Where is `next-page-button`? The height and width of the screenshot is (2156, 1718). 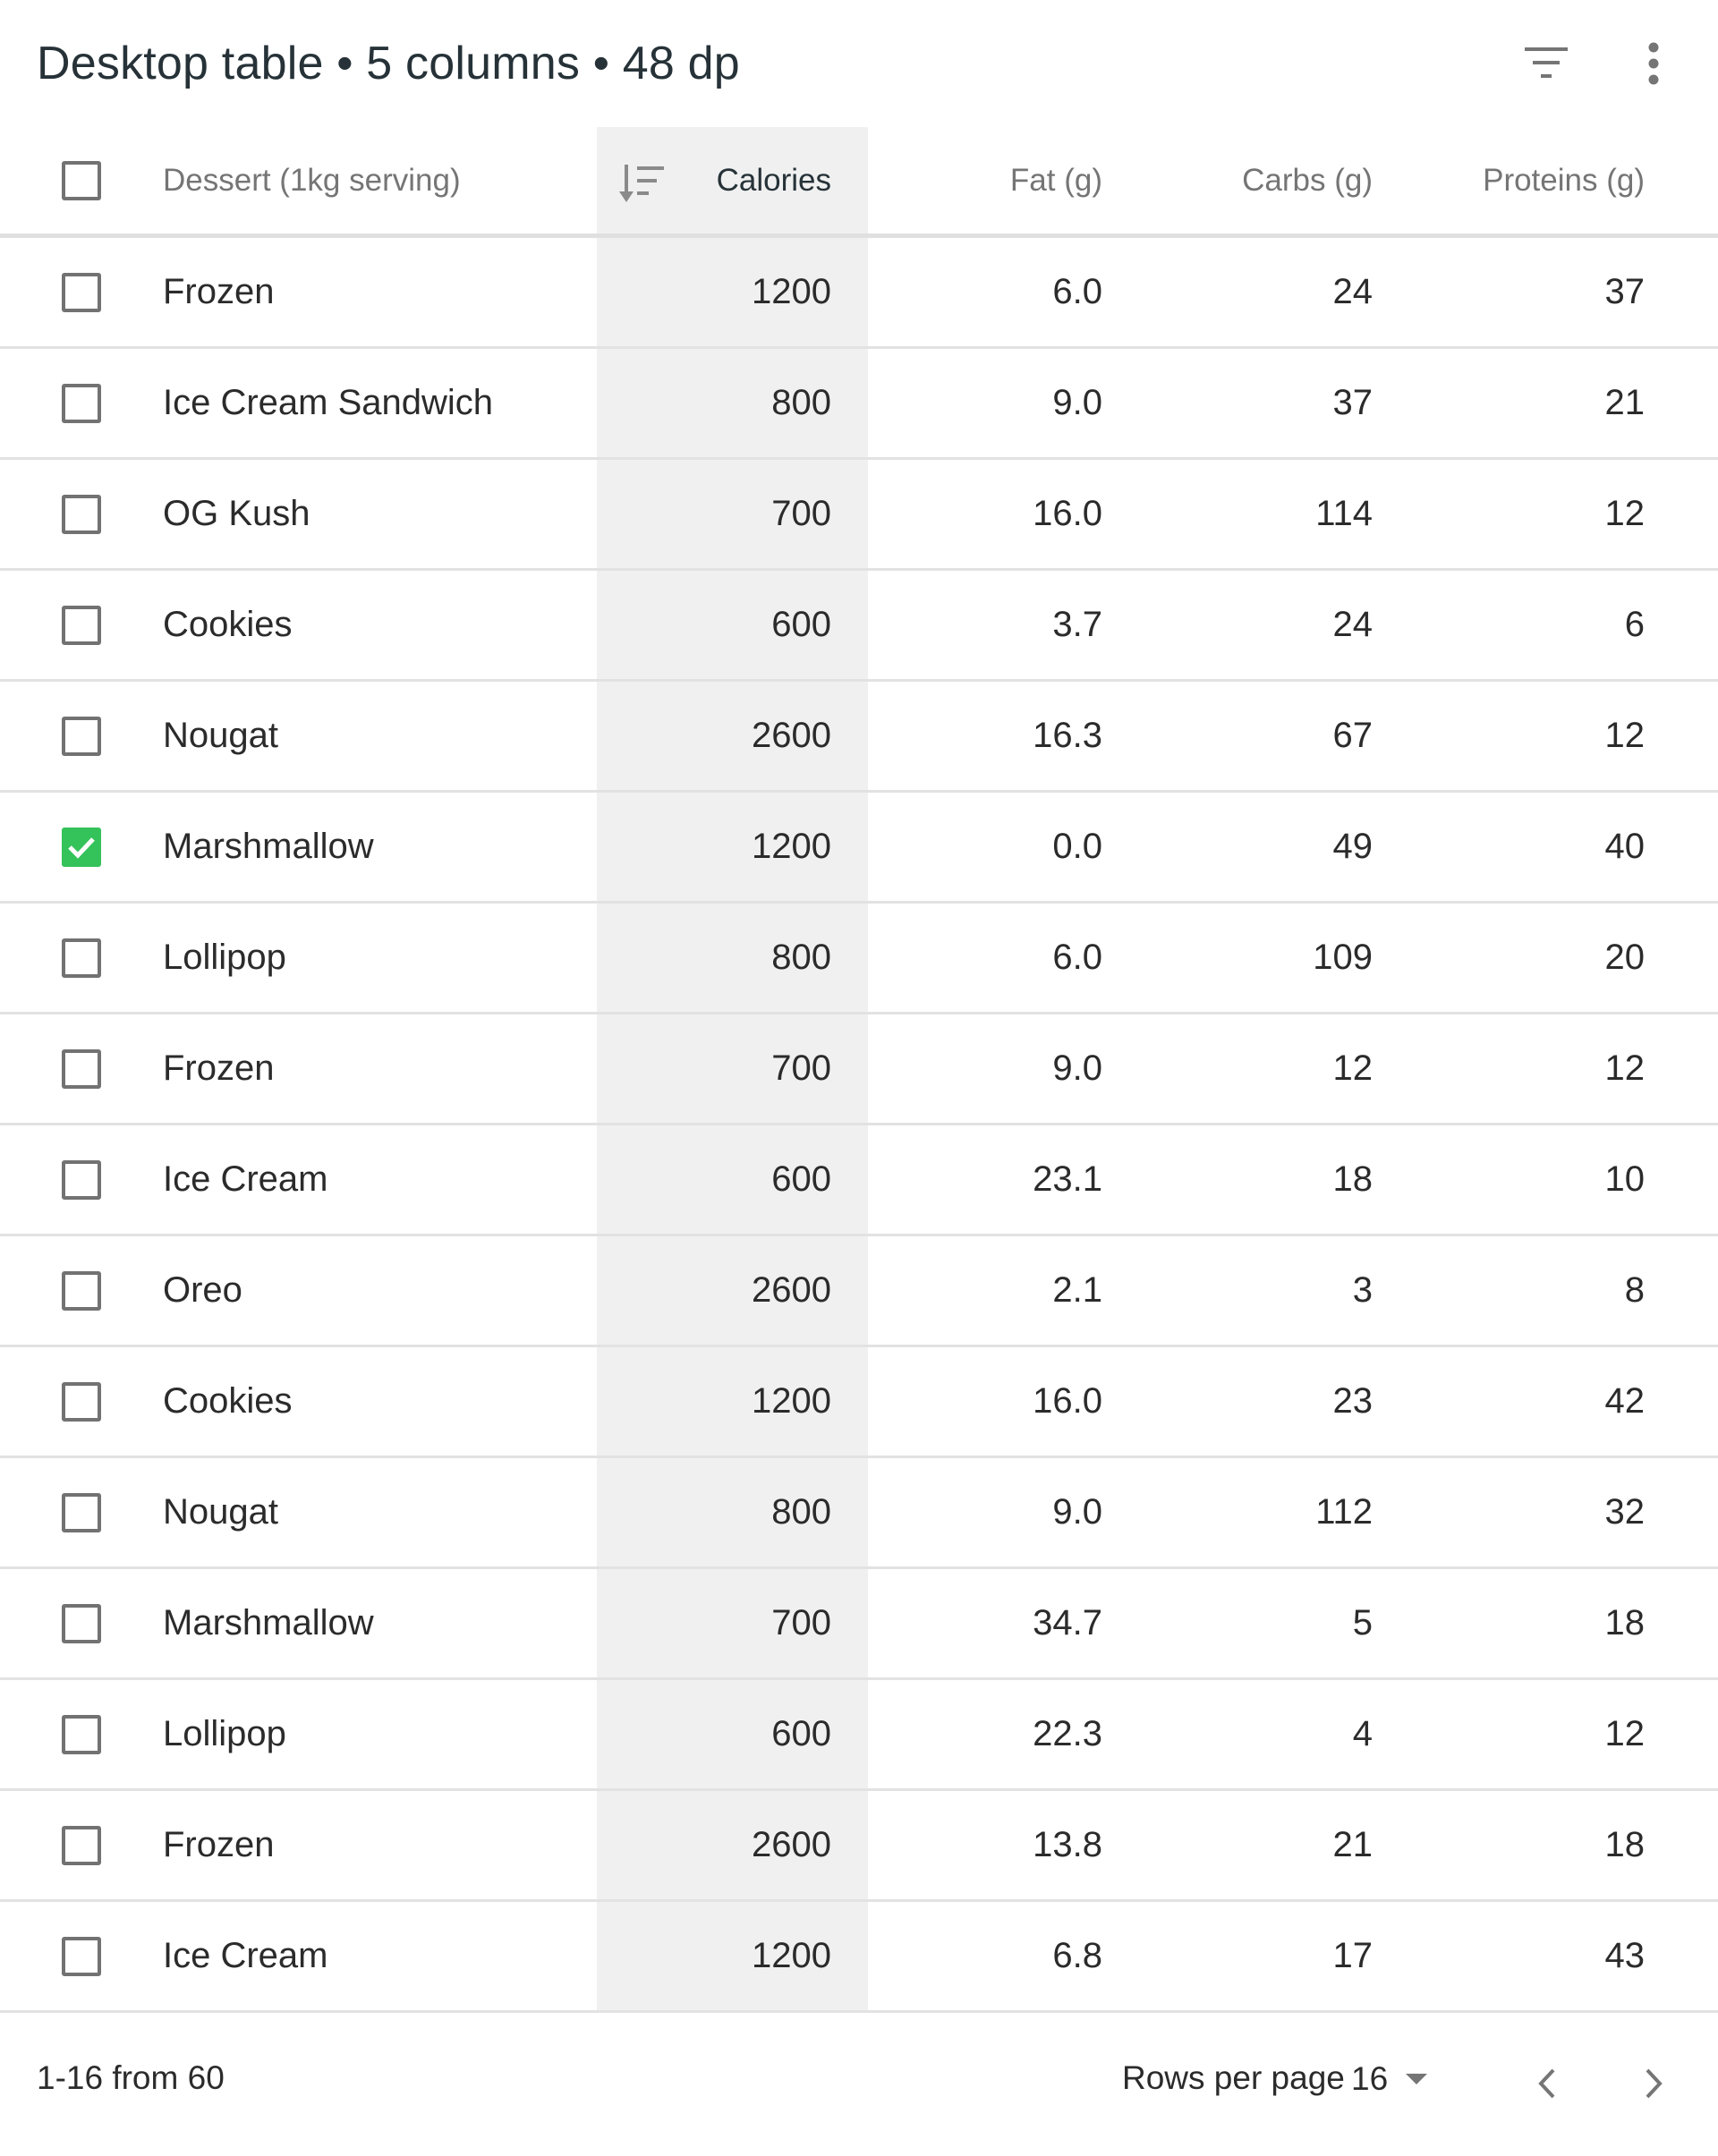 next-page-button is located at coordinates (1653, 2083).